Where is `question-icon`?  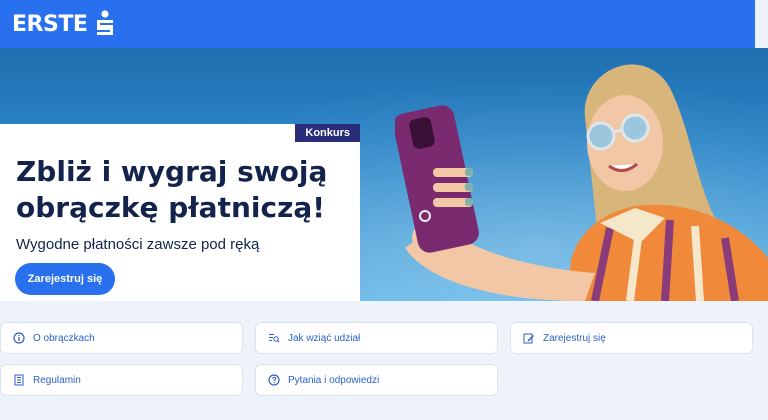 question-icon is located at coordinates (274, 380).